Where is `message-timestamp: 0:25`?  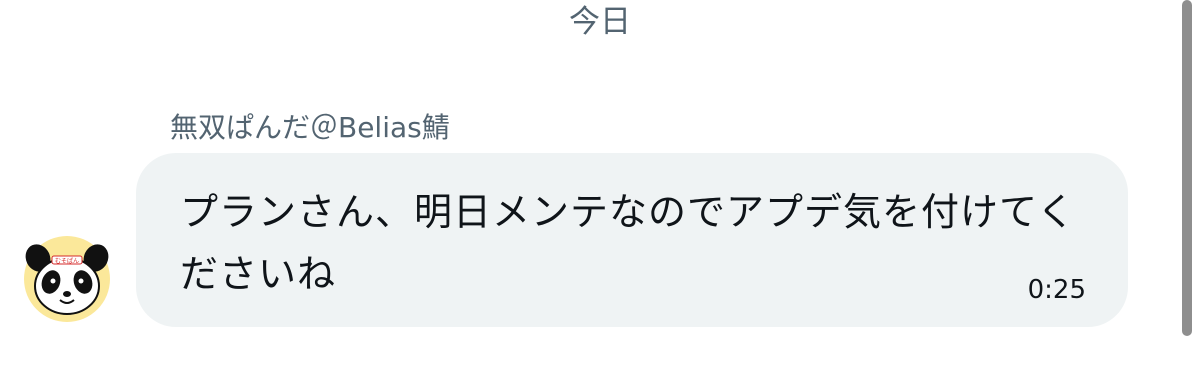
message-timestamp: 0:25 is located at coordinates (1056, 290).